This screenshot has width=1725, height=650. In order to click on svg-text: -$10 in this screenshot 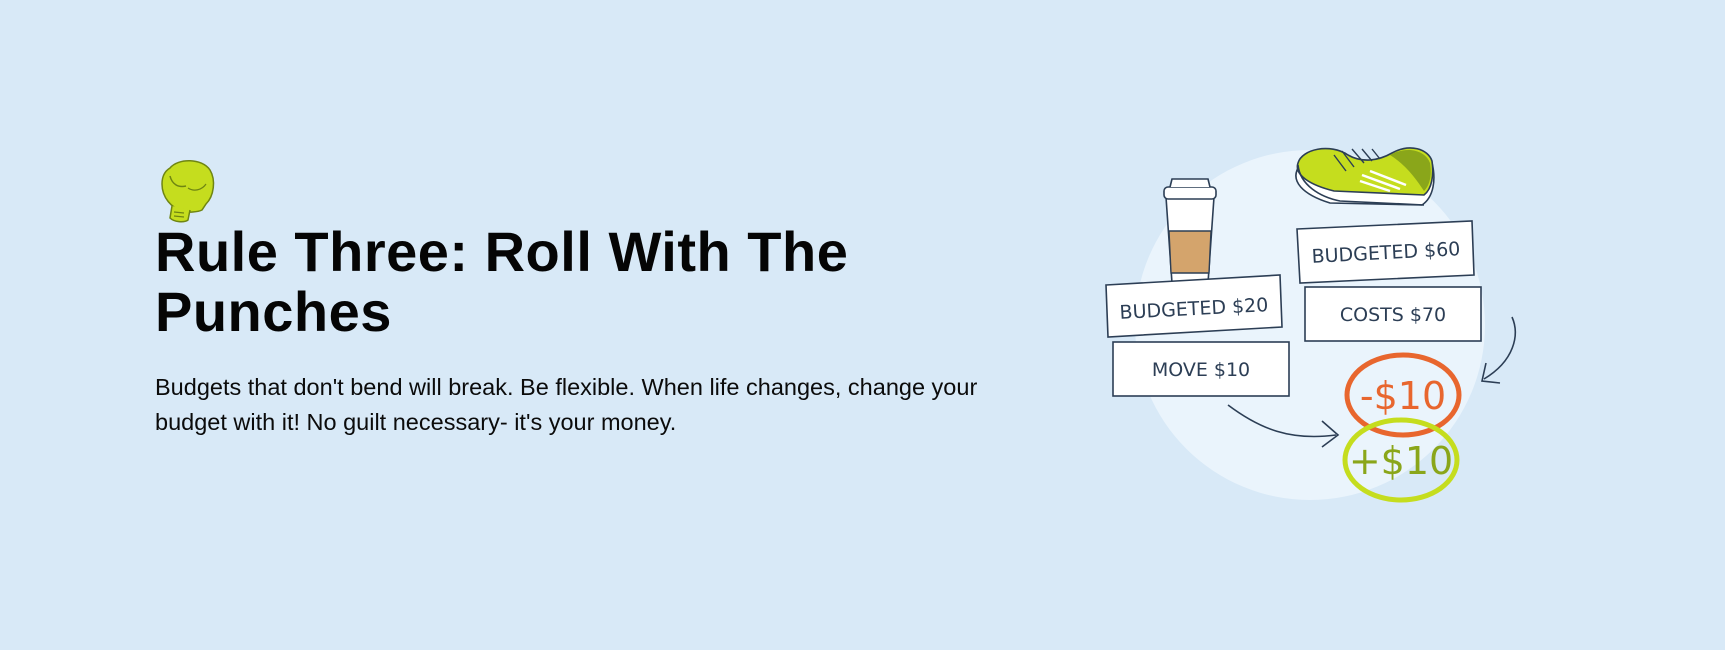, I will do `click(1403, 396)`.